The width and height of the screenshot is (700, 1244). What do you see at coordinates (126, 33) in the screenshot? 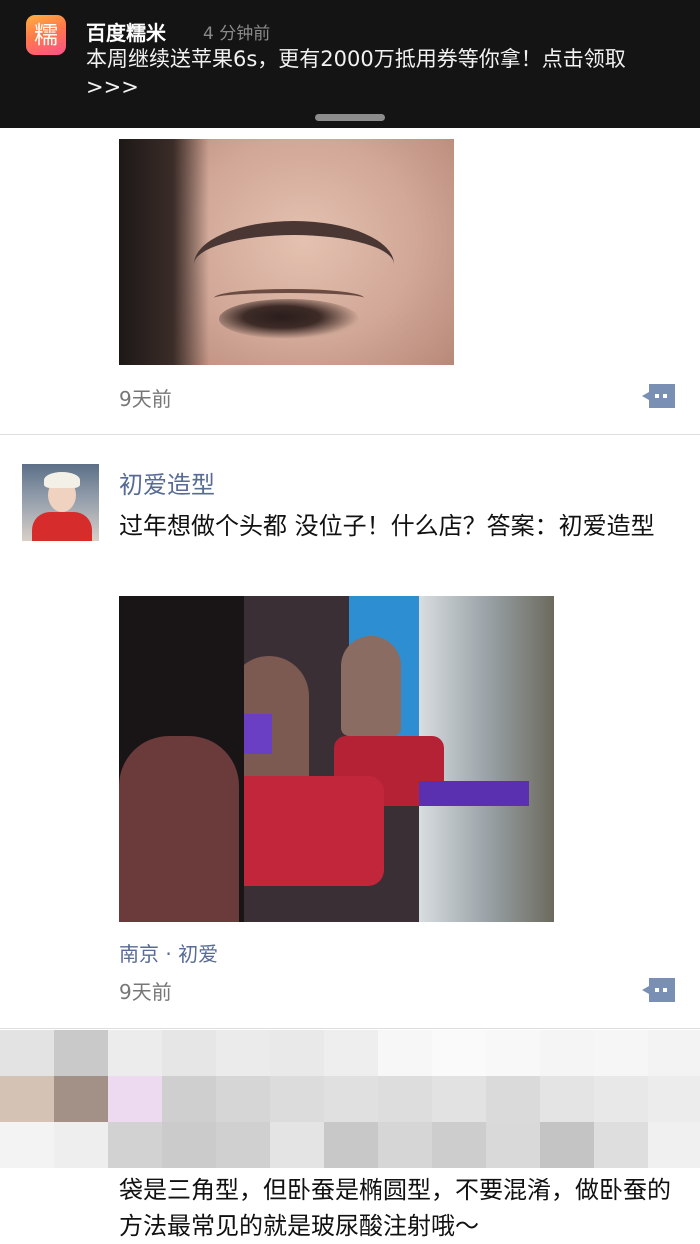
I see `notification-app-name: 百度糯米` at bounding box center [126, 33].